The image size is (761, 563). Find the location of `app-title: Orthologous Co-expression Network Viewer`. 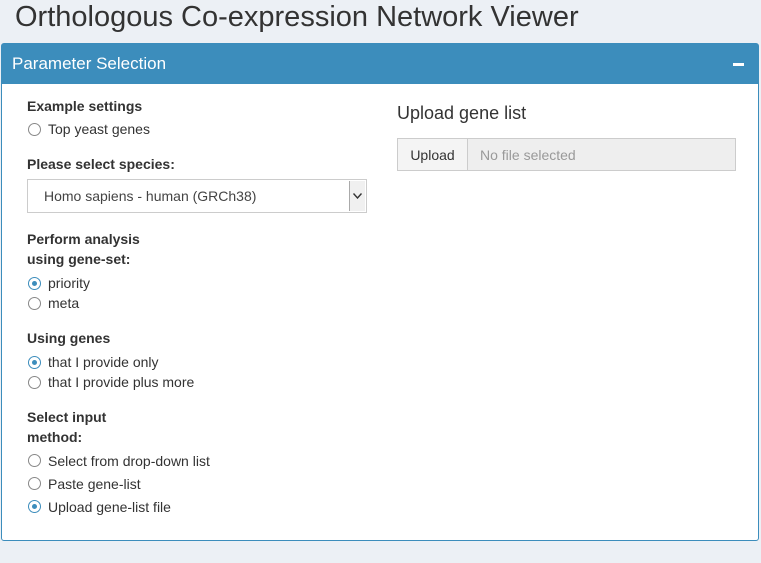

app-title: Orthologous Co-expression Network Viewer is located at coordinates (297, 17).